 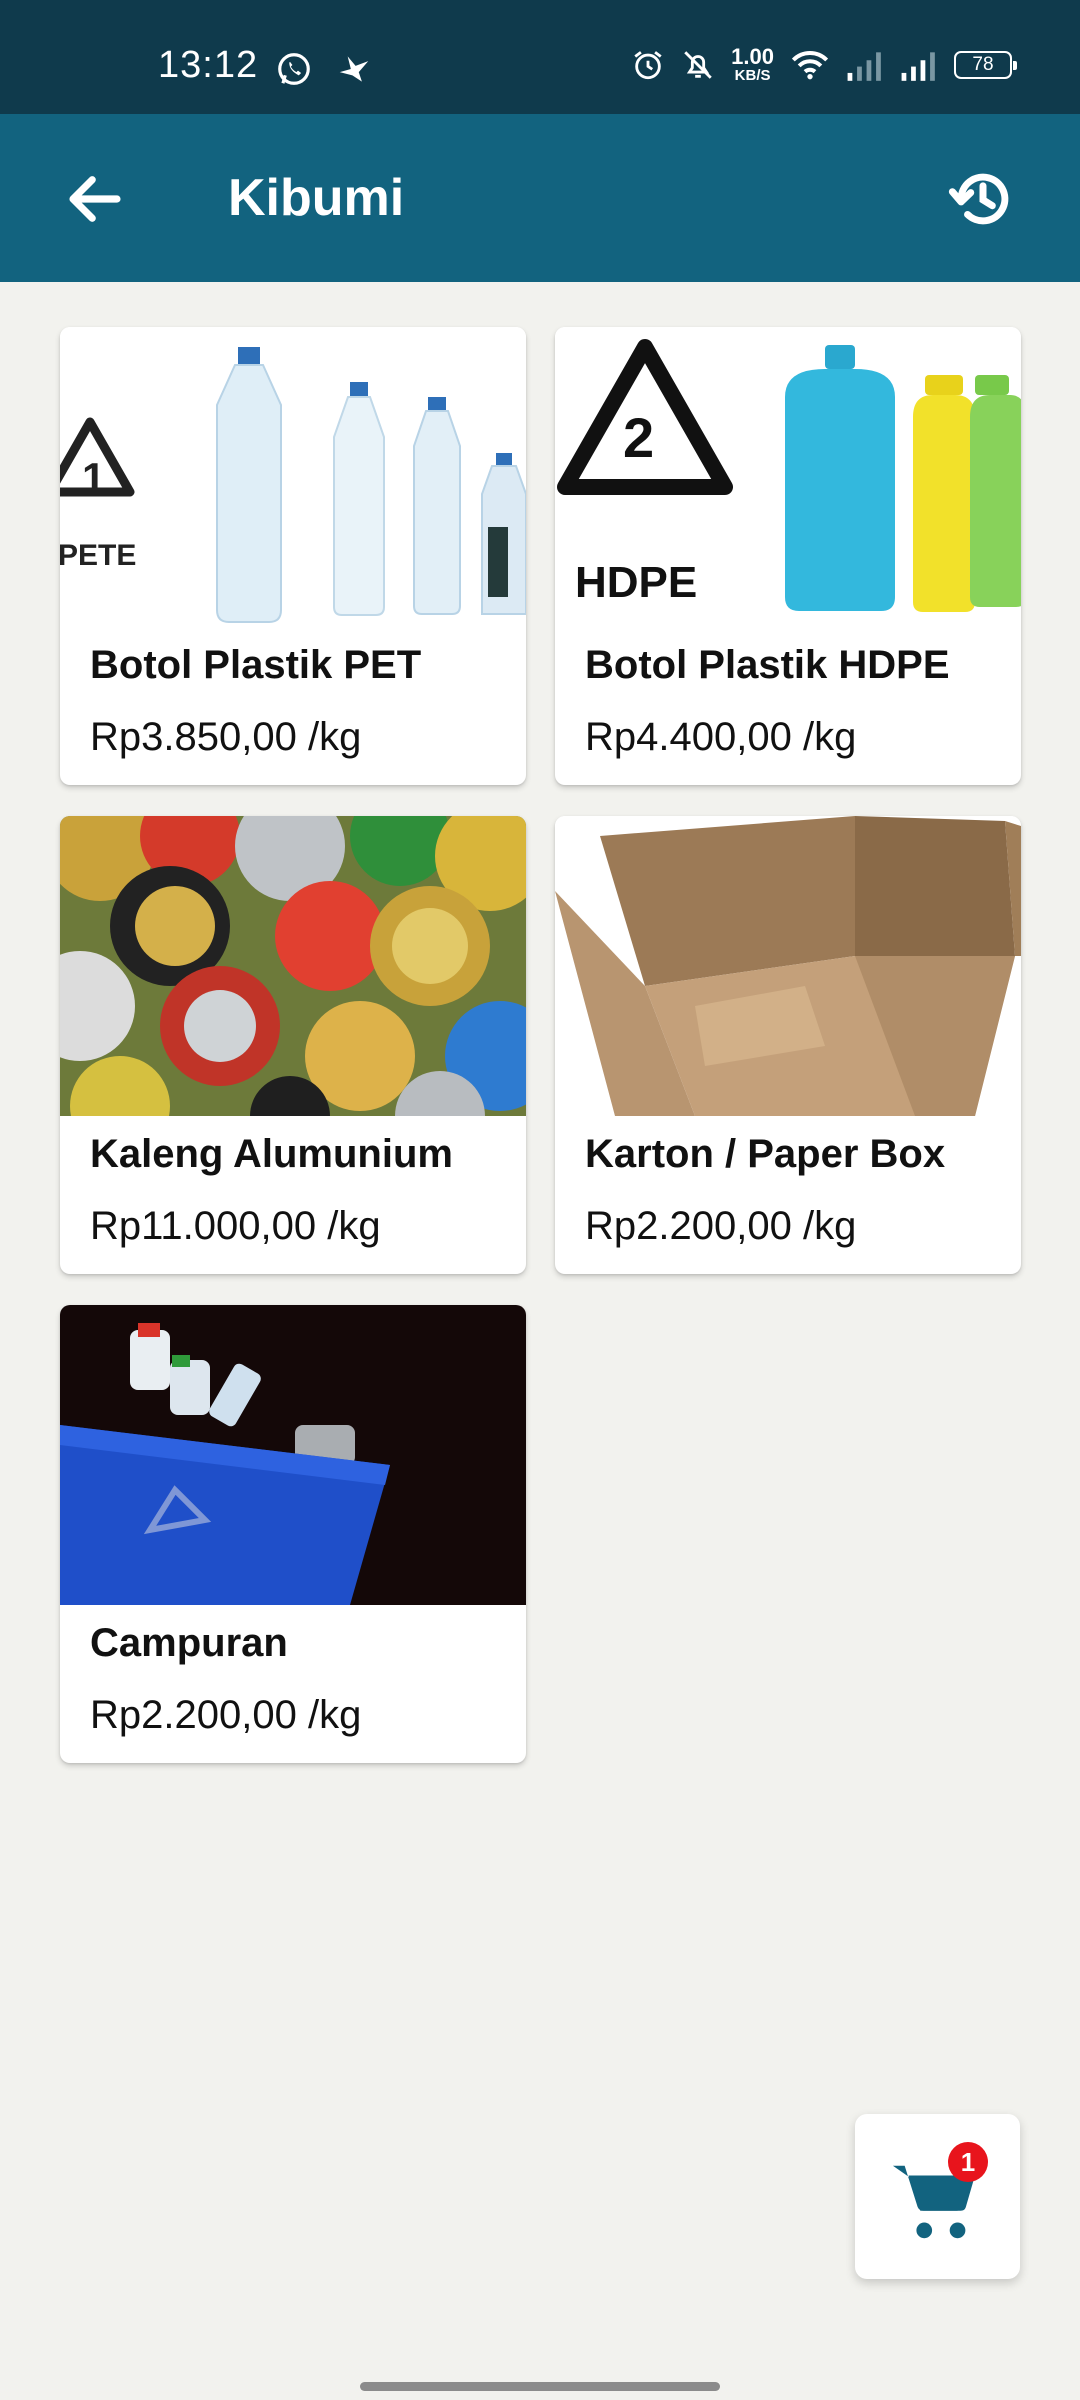 What do you see at coordinates (983, 199) in the screenshot?
I see `history-icon` at bounding box center [983, 199].